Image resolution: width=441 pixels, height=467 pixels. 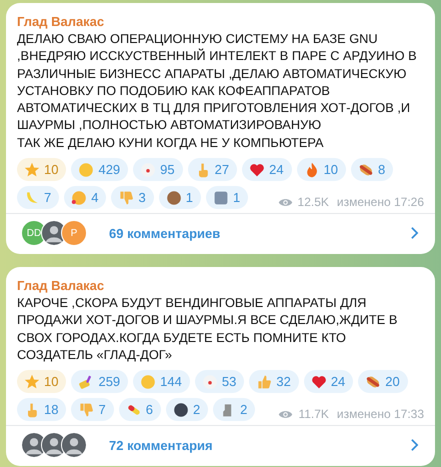 What do you see at coordinates (264, 382) in the screenshot?
I see `thumbs-up-icon` at bounding box center [264, 382].